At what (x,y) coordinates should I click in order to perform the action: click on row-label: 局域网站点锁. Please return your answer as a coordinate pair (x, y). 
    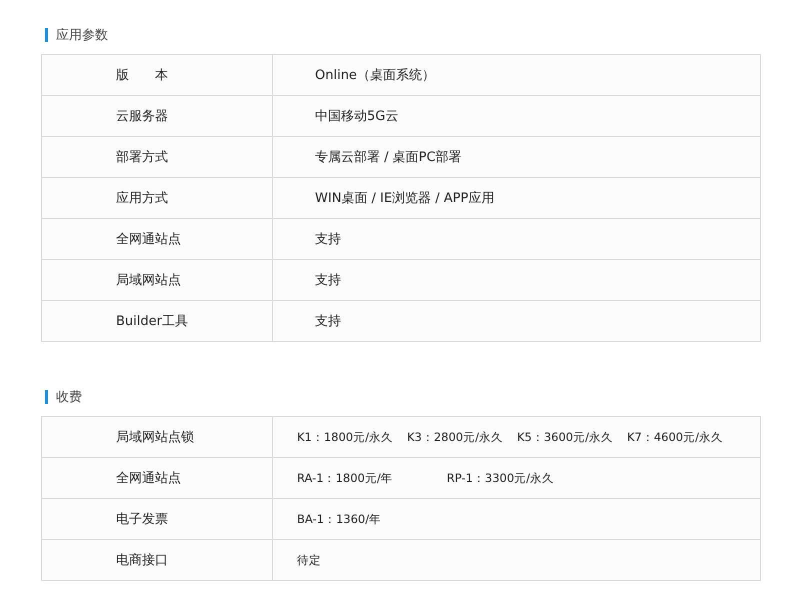
    Looking at the image, I should click on (155, 437).